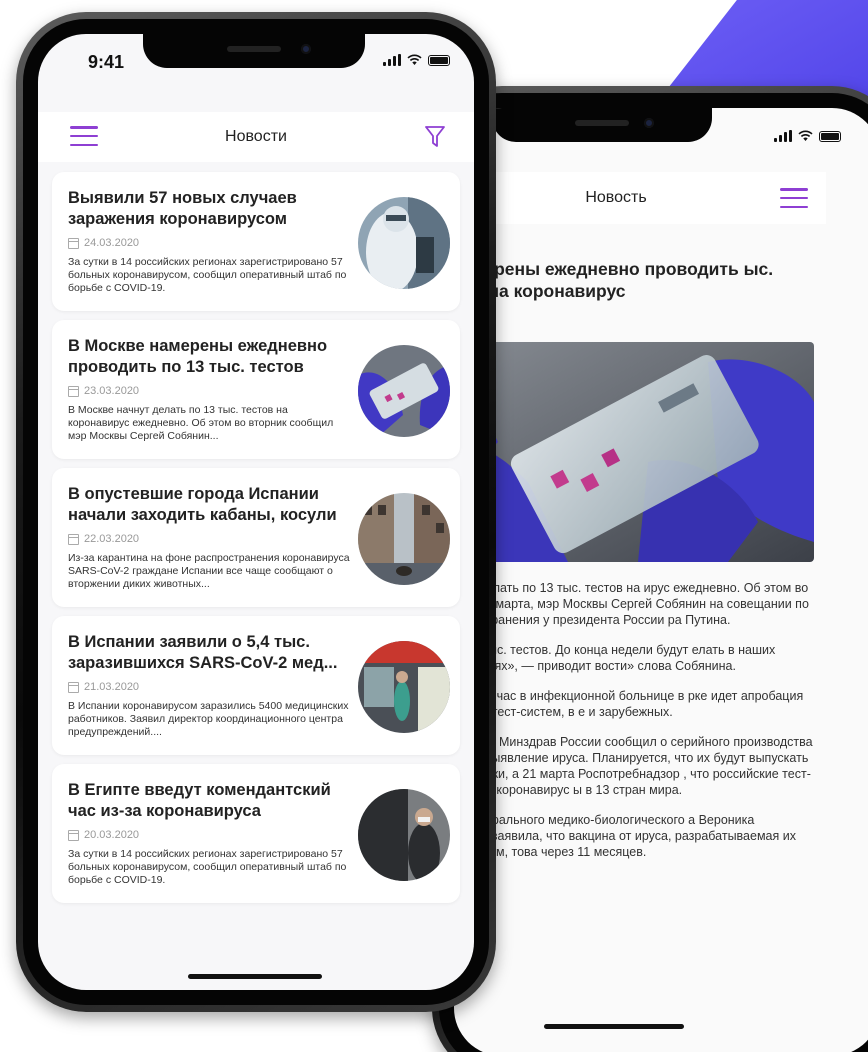 This screenshot has height=1052, width=868. I want to click on page-title: Новости, so click(256, 136).